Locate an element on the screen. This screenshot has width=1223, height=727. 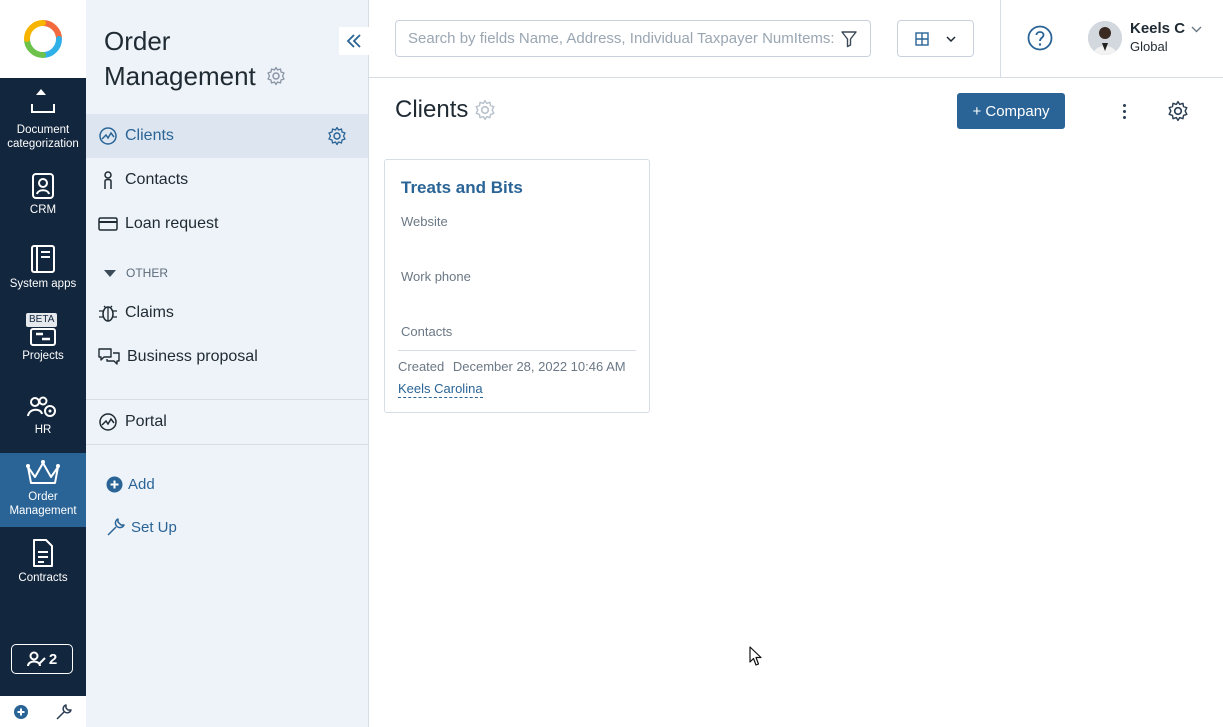
app-logo is located at coordinates (43, 39).